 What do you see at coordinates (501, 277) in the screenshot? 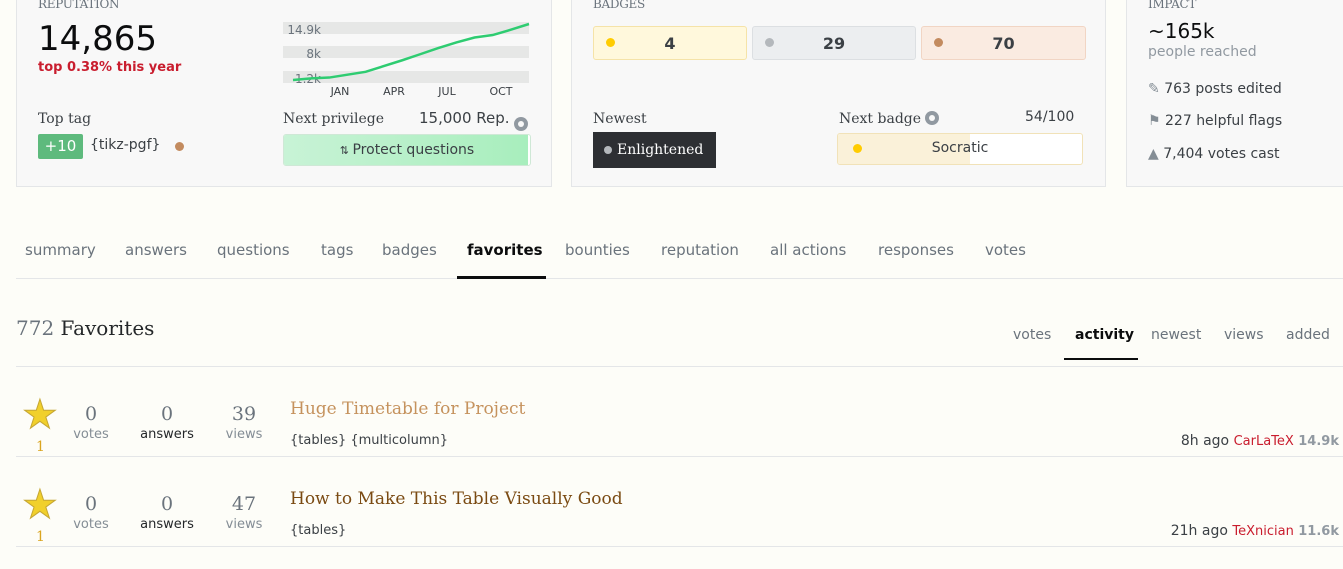
I see `active-tab-underline` at bounding box center [501, 277].